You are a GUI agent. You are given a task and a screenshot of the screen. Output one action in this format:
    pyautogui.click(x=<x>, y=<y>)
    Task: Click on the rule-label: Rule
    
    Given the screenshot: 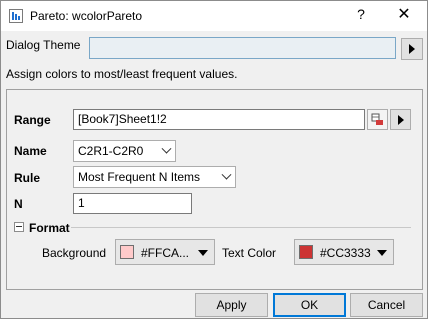 What is the action you would take?
    pyautogui.click(x=27, y=178)
    